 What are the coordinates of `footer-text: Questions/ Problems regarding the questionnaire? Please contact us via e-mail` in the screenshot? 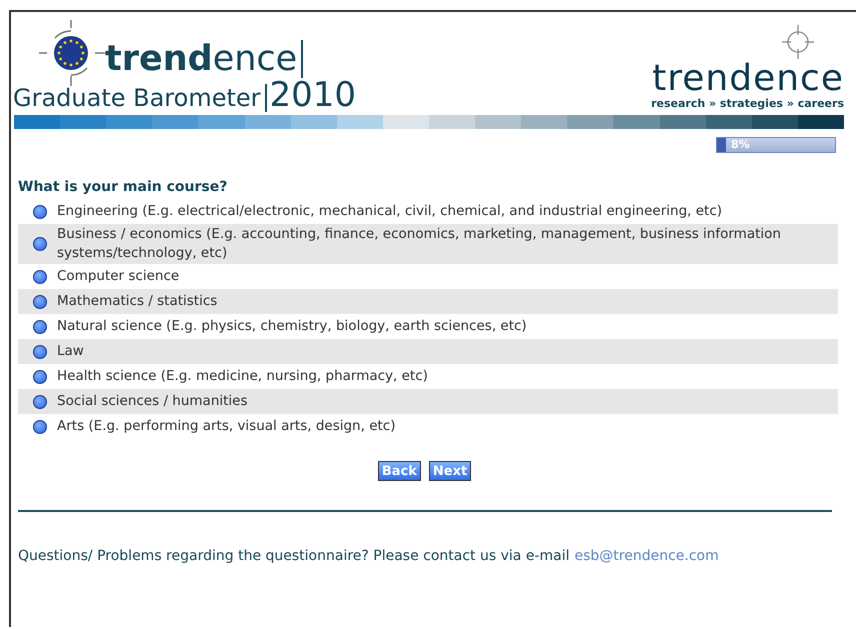 It's located at (294, 556).